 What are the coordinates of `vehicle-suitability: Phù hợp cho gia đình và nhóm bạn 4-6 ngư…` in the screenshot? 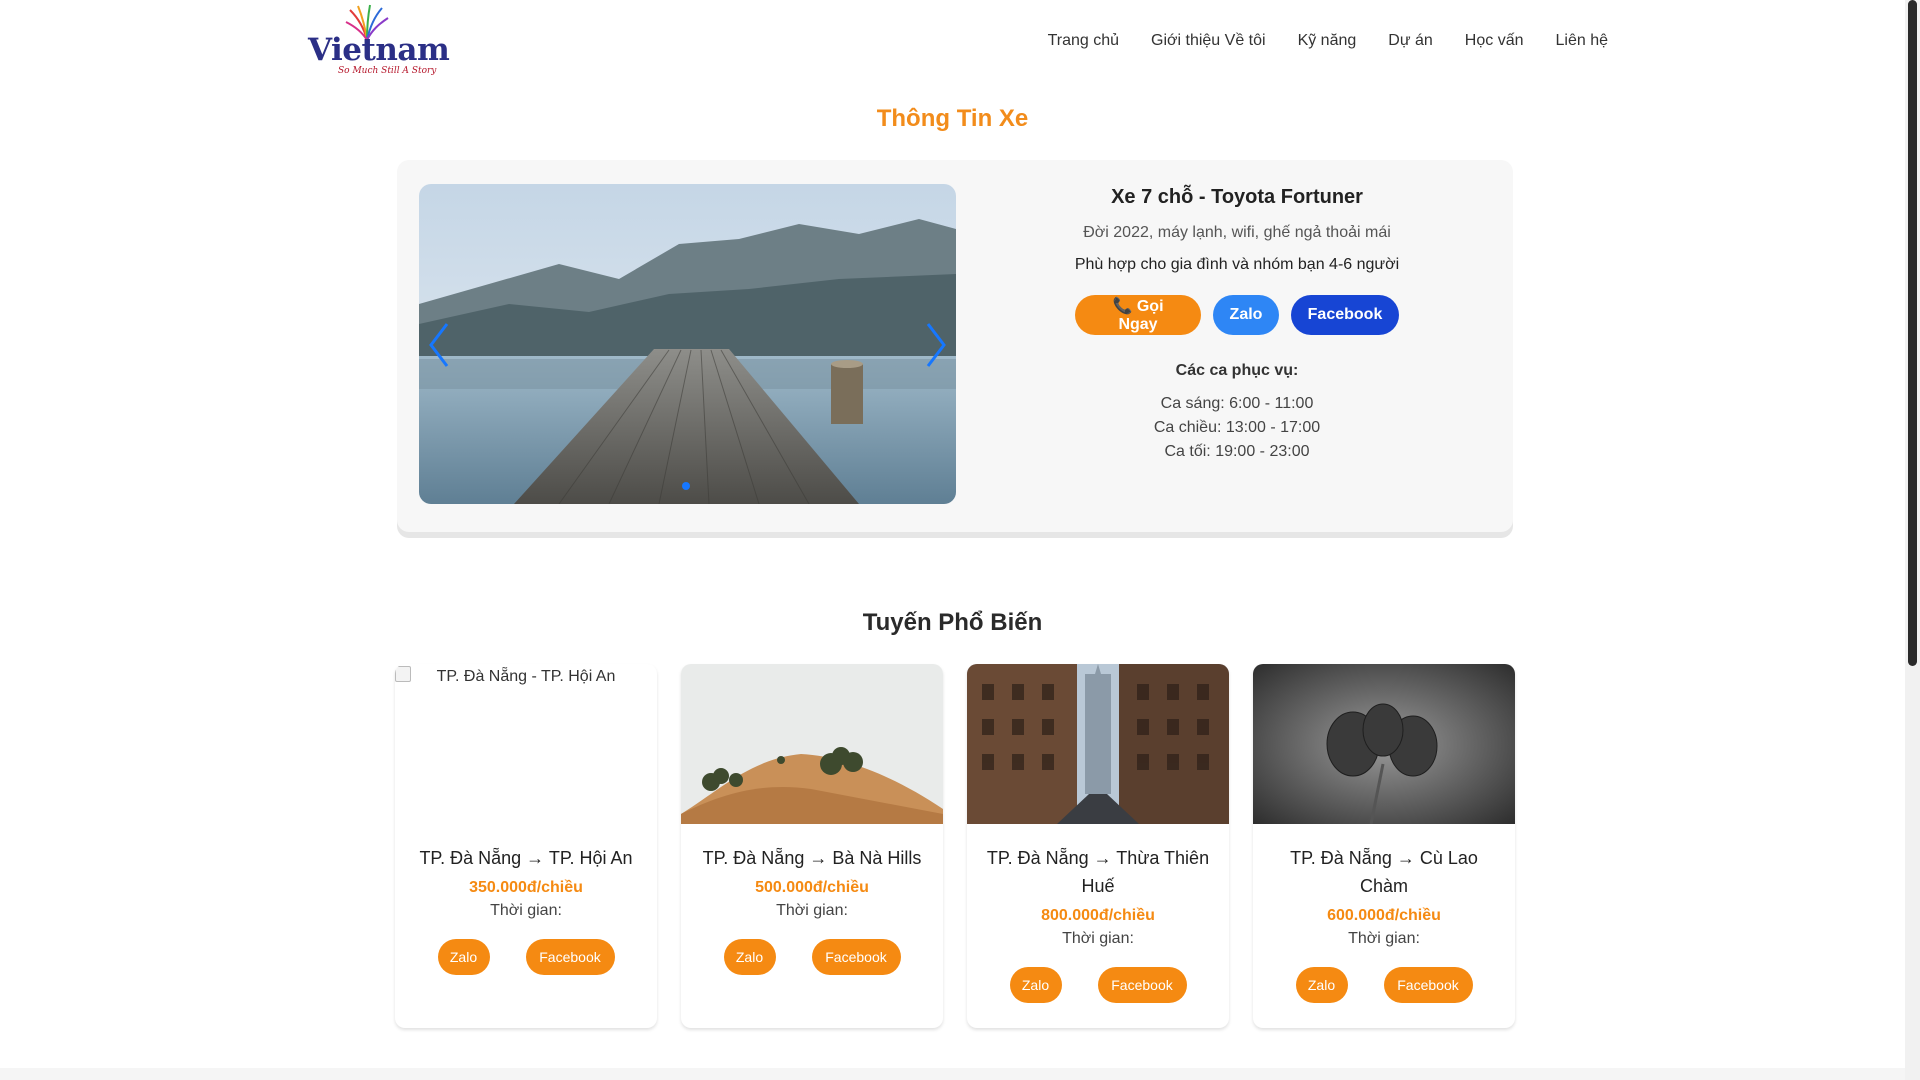 It's located at (1237, 264).